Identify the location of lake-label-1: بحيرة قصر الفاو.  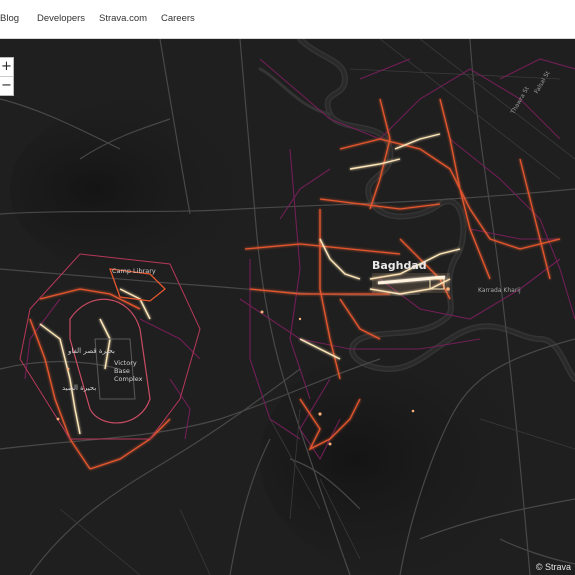
(91, 351).